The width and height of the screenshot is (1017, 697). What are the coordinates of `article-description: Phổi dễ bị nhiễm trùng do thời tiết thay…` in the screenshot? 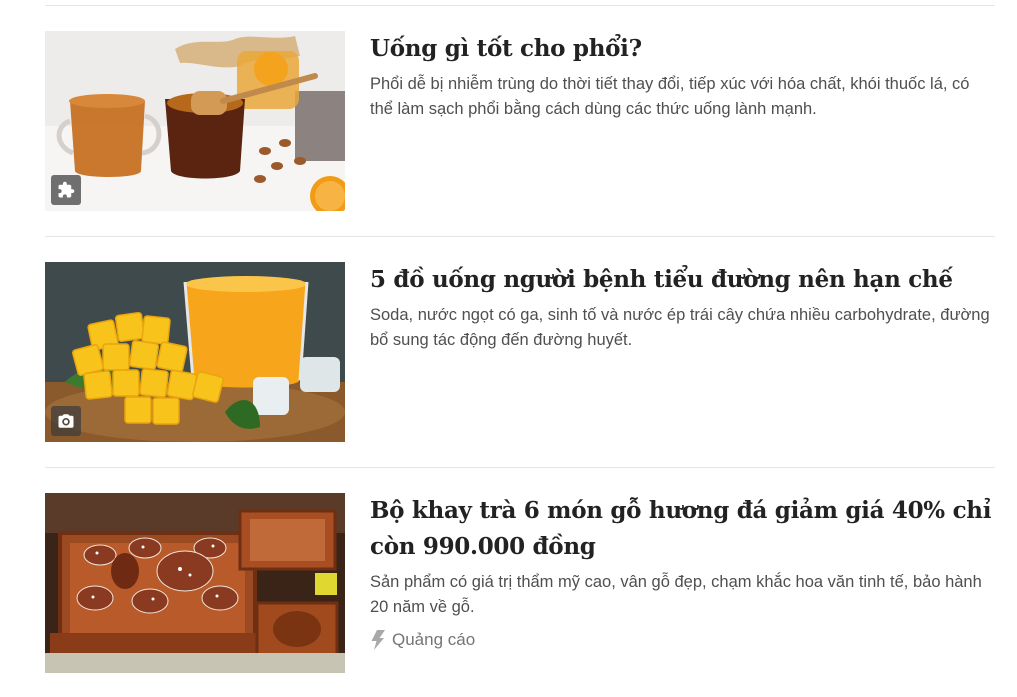 It's located at (670, 96).